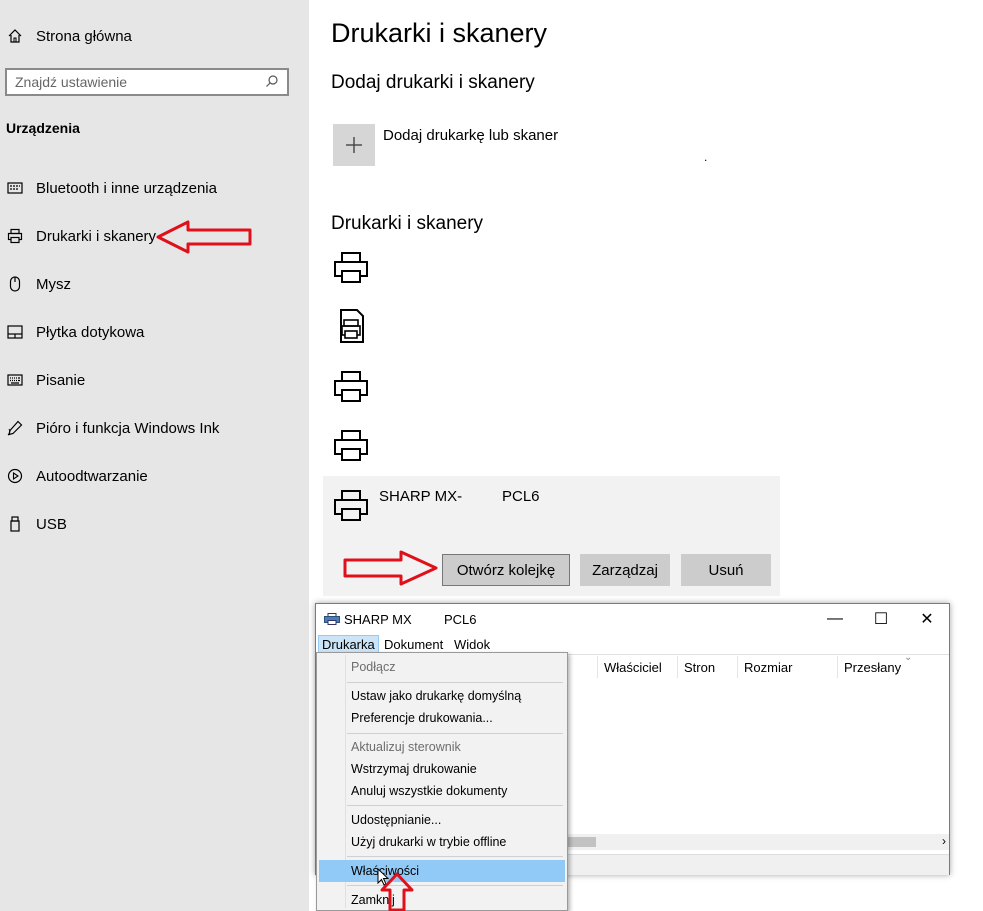 This screenshot has width=983, height=911. What do you see at coordinates (15, 36) in the screenshot?
I see `home-icon` at bounding box center [15, 36].